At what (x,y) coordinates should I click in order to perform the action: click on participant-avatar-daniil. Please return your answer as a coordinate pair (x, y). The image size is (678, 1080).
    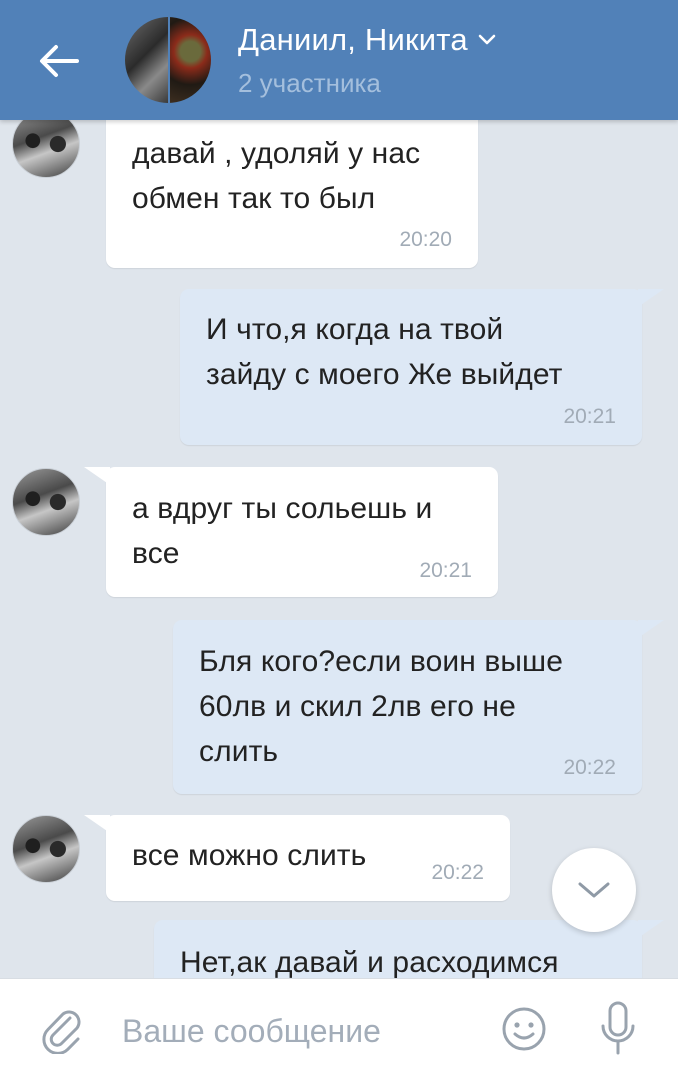
    Looking at the image, I should click on (146, 60).